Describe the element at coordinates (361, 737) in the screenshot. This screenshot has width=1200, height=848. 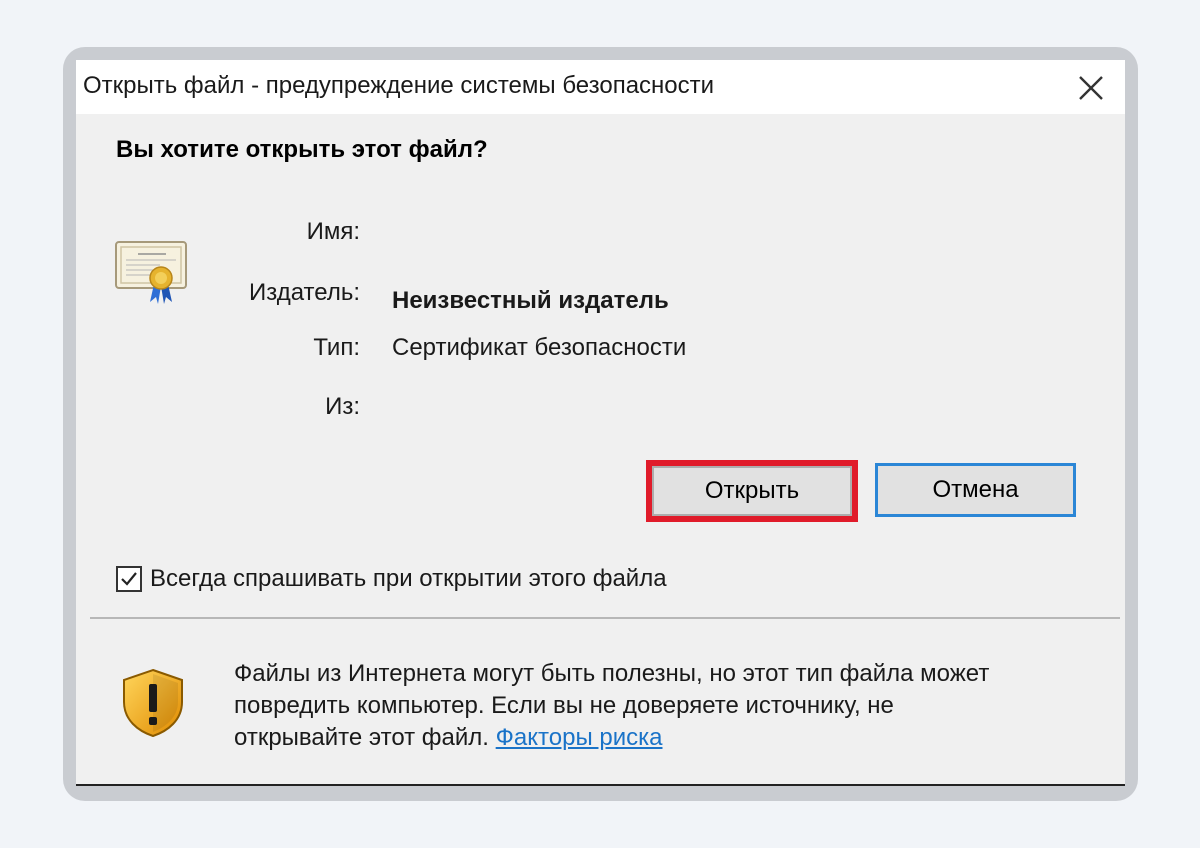
I see `warning-line-3-text: открывайте этот файл.` at that location.